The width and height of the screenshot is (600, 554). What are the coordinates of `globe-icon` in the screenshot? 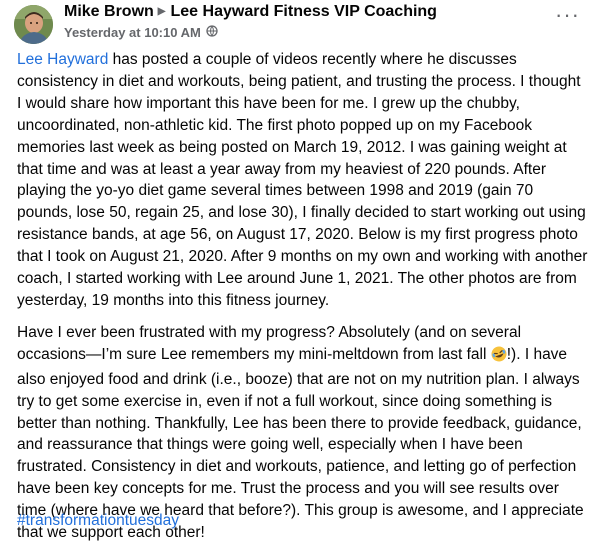 It's located at (212, 32).